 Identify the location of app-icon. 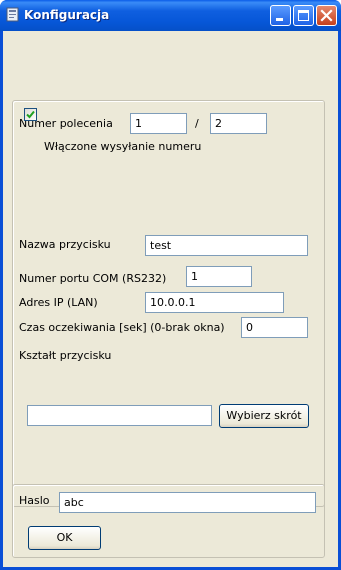
(12, 14).